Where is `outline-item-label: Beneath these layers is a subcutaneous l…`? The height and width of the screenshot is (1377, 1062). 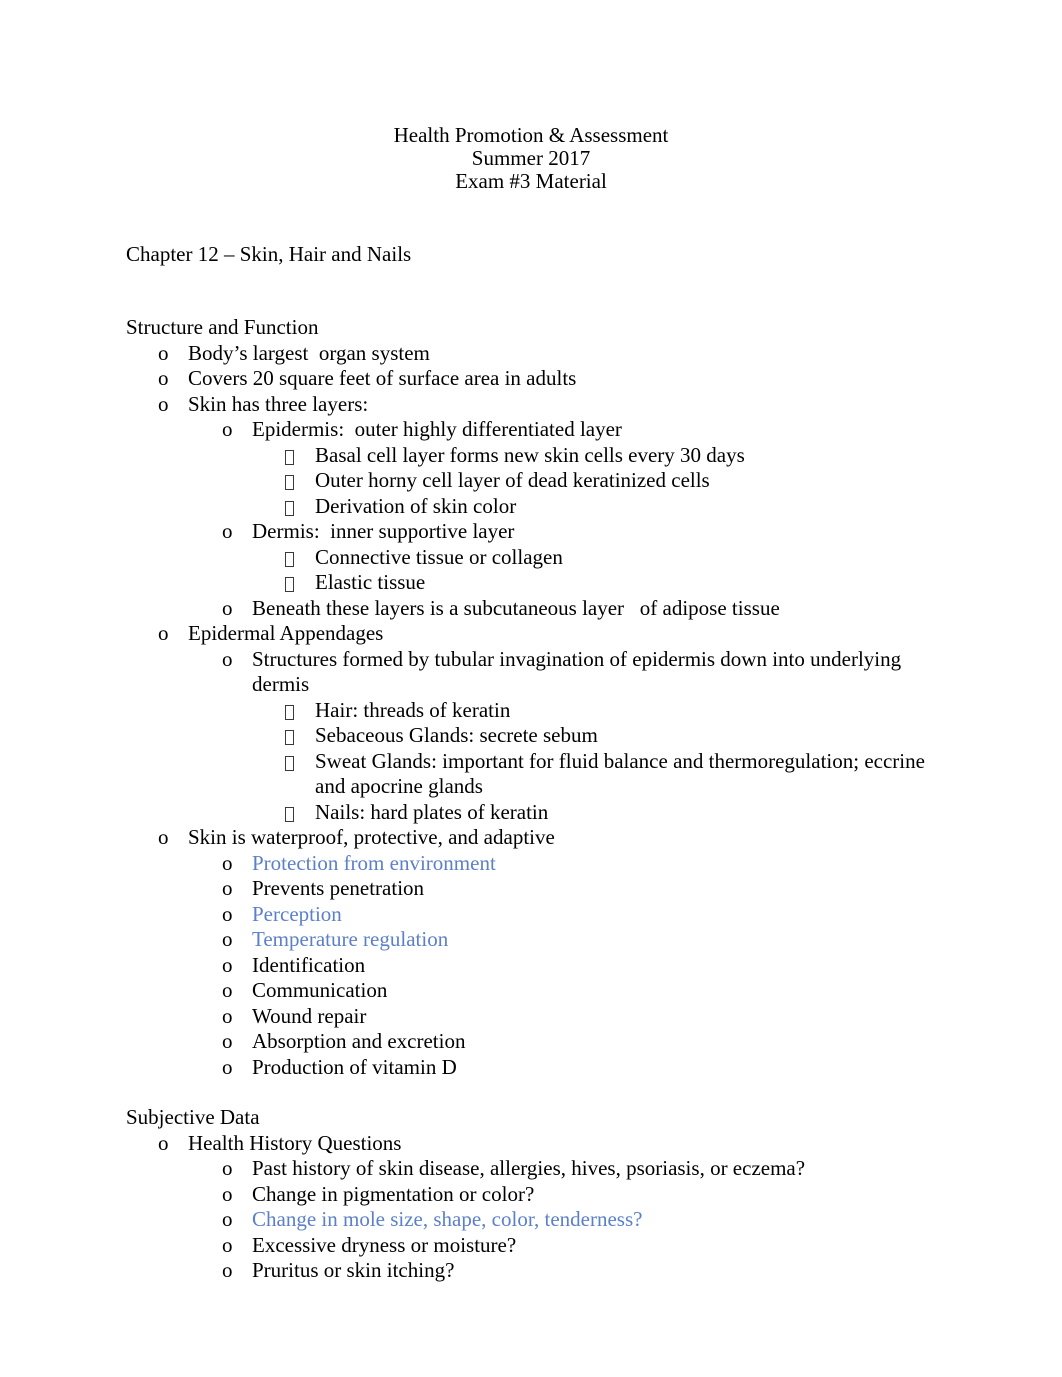 outline-item-label: Beneath these layers is a subcutaneous l… is located at coordinates (516, 607).